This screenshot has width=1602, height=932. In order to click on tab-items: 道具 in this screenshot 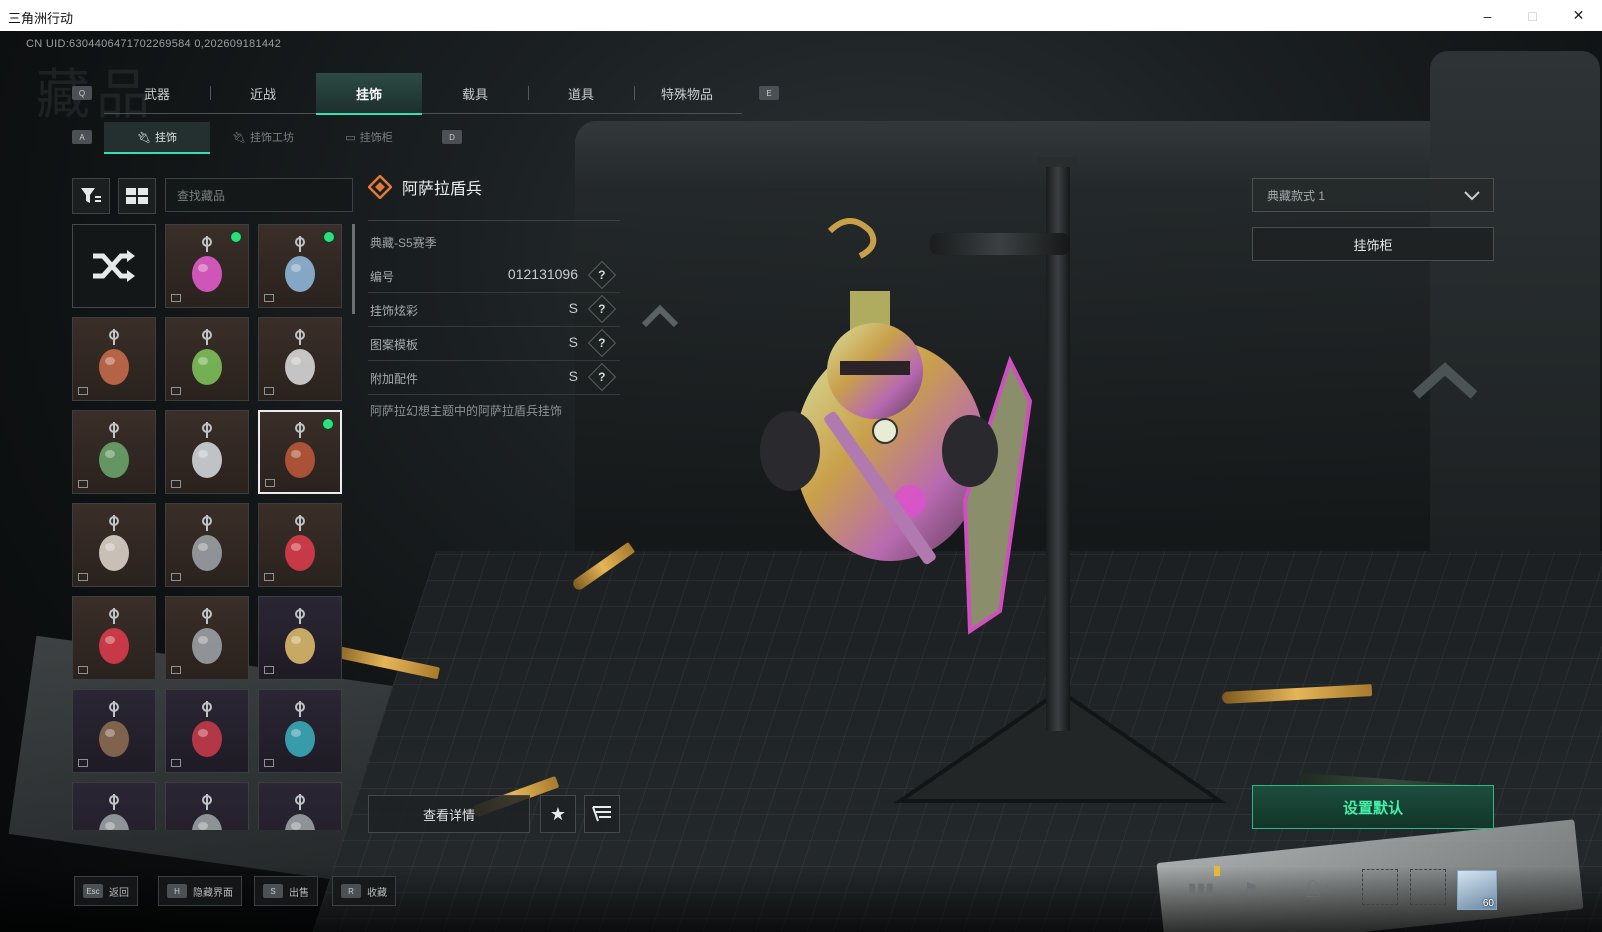, I will do `click(581, 93)`.